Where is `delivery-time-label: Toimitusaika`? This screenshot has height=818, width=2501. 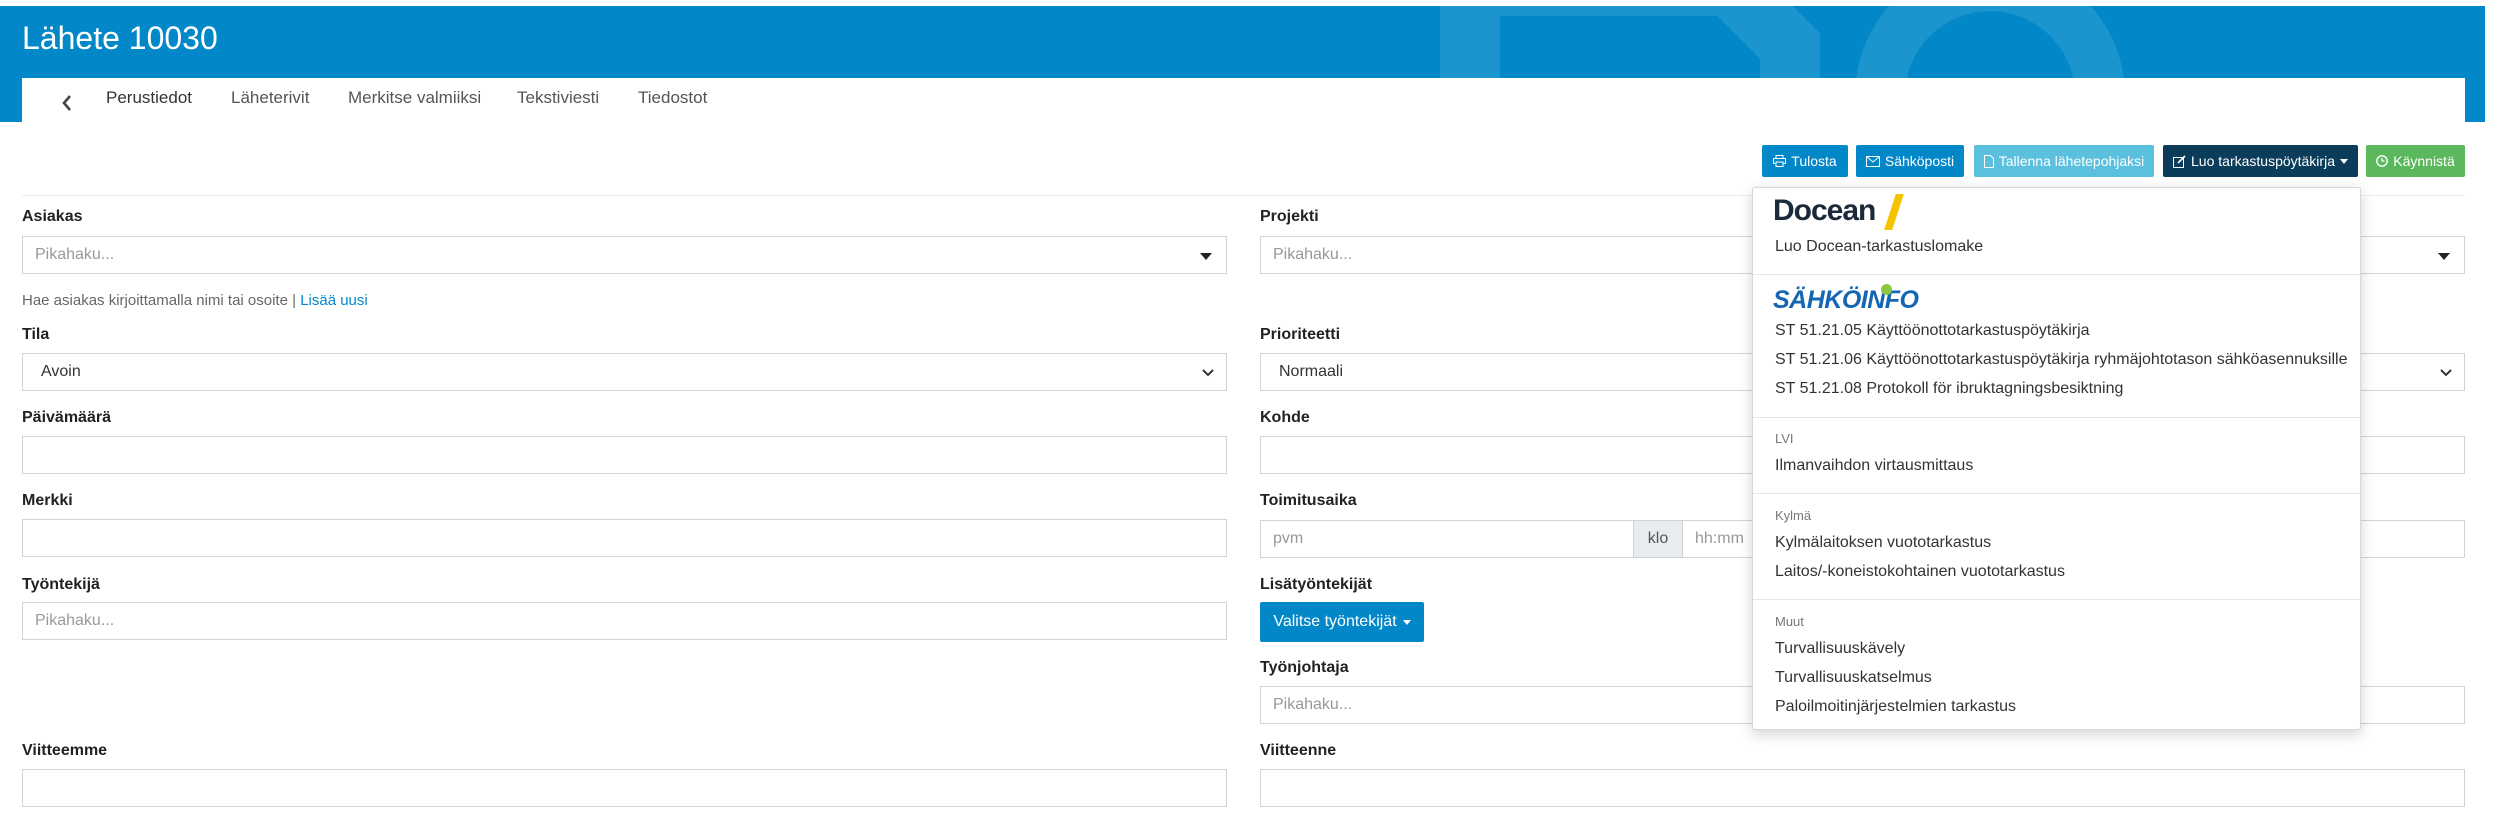
delivery-time-label: Toimitusaika is located at coordinates (1308, 500).